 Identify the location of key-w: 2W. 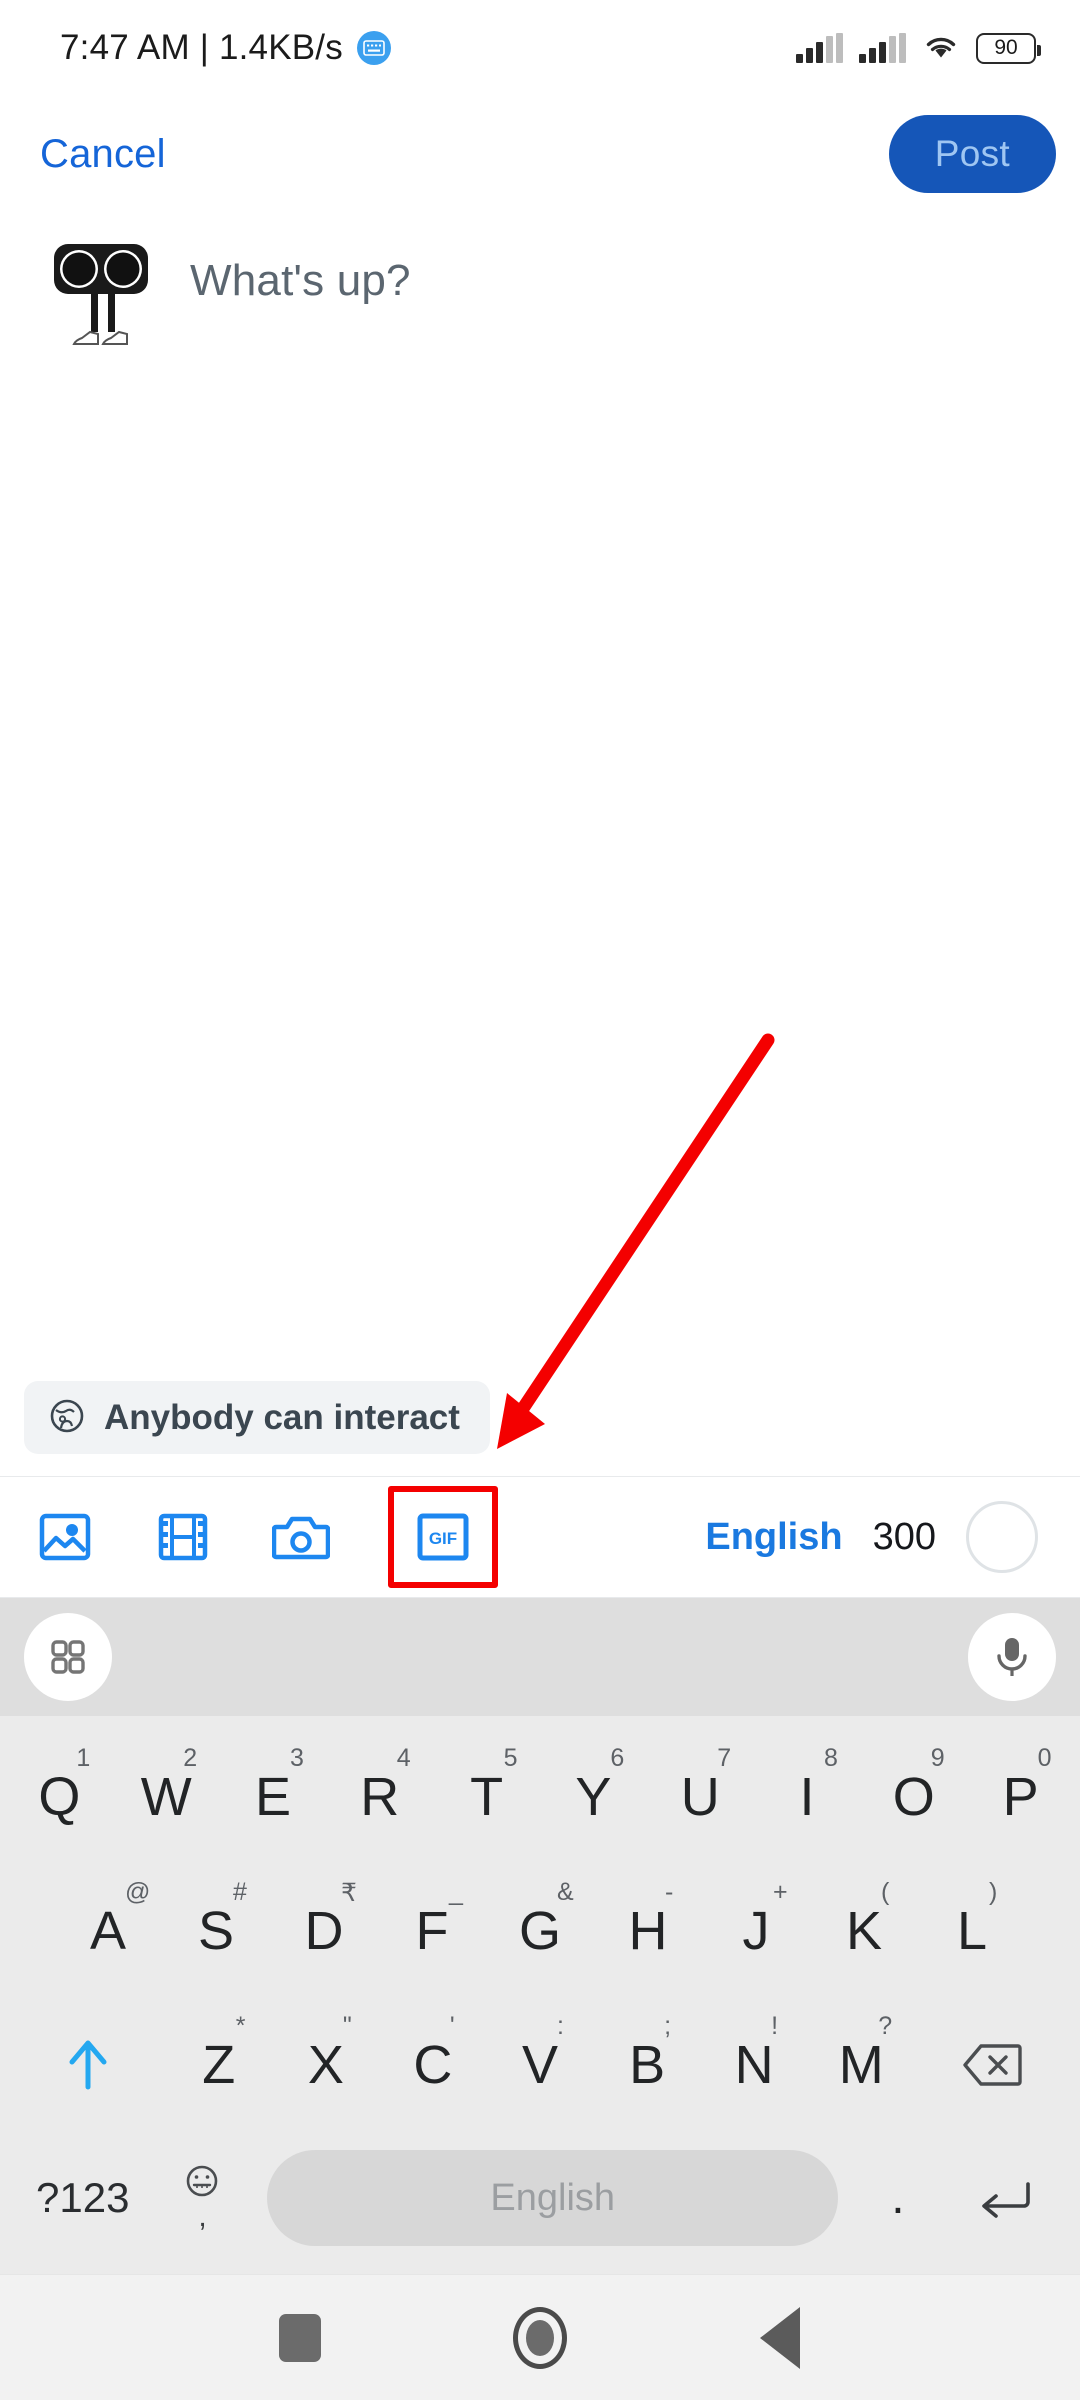
(166, 1797).